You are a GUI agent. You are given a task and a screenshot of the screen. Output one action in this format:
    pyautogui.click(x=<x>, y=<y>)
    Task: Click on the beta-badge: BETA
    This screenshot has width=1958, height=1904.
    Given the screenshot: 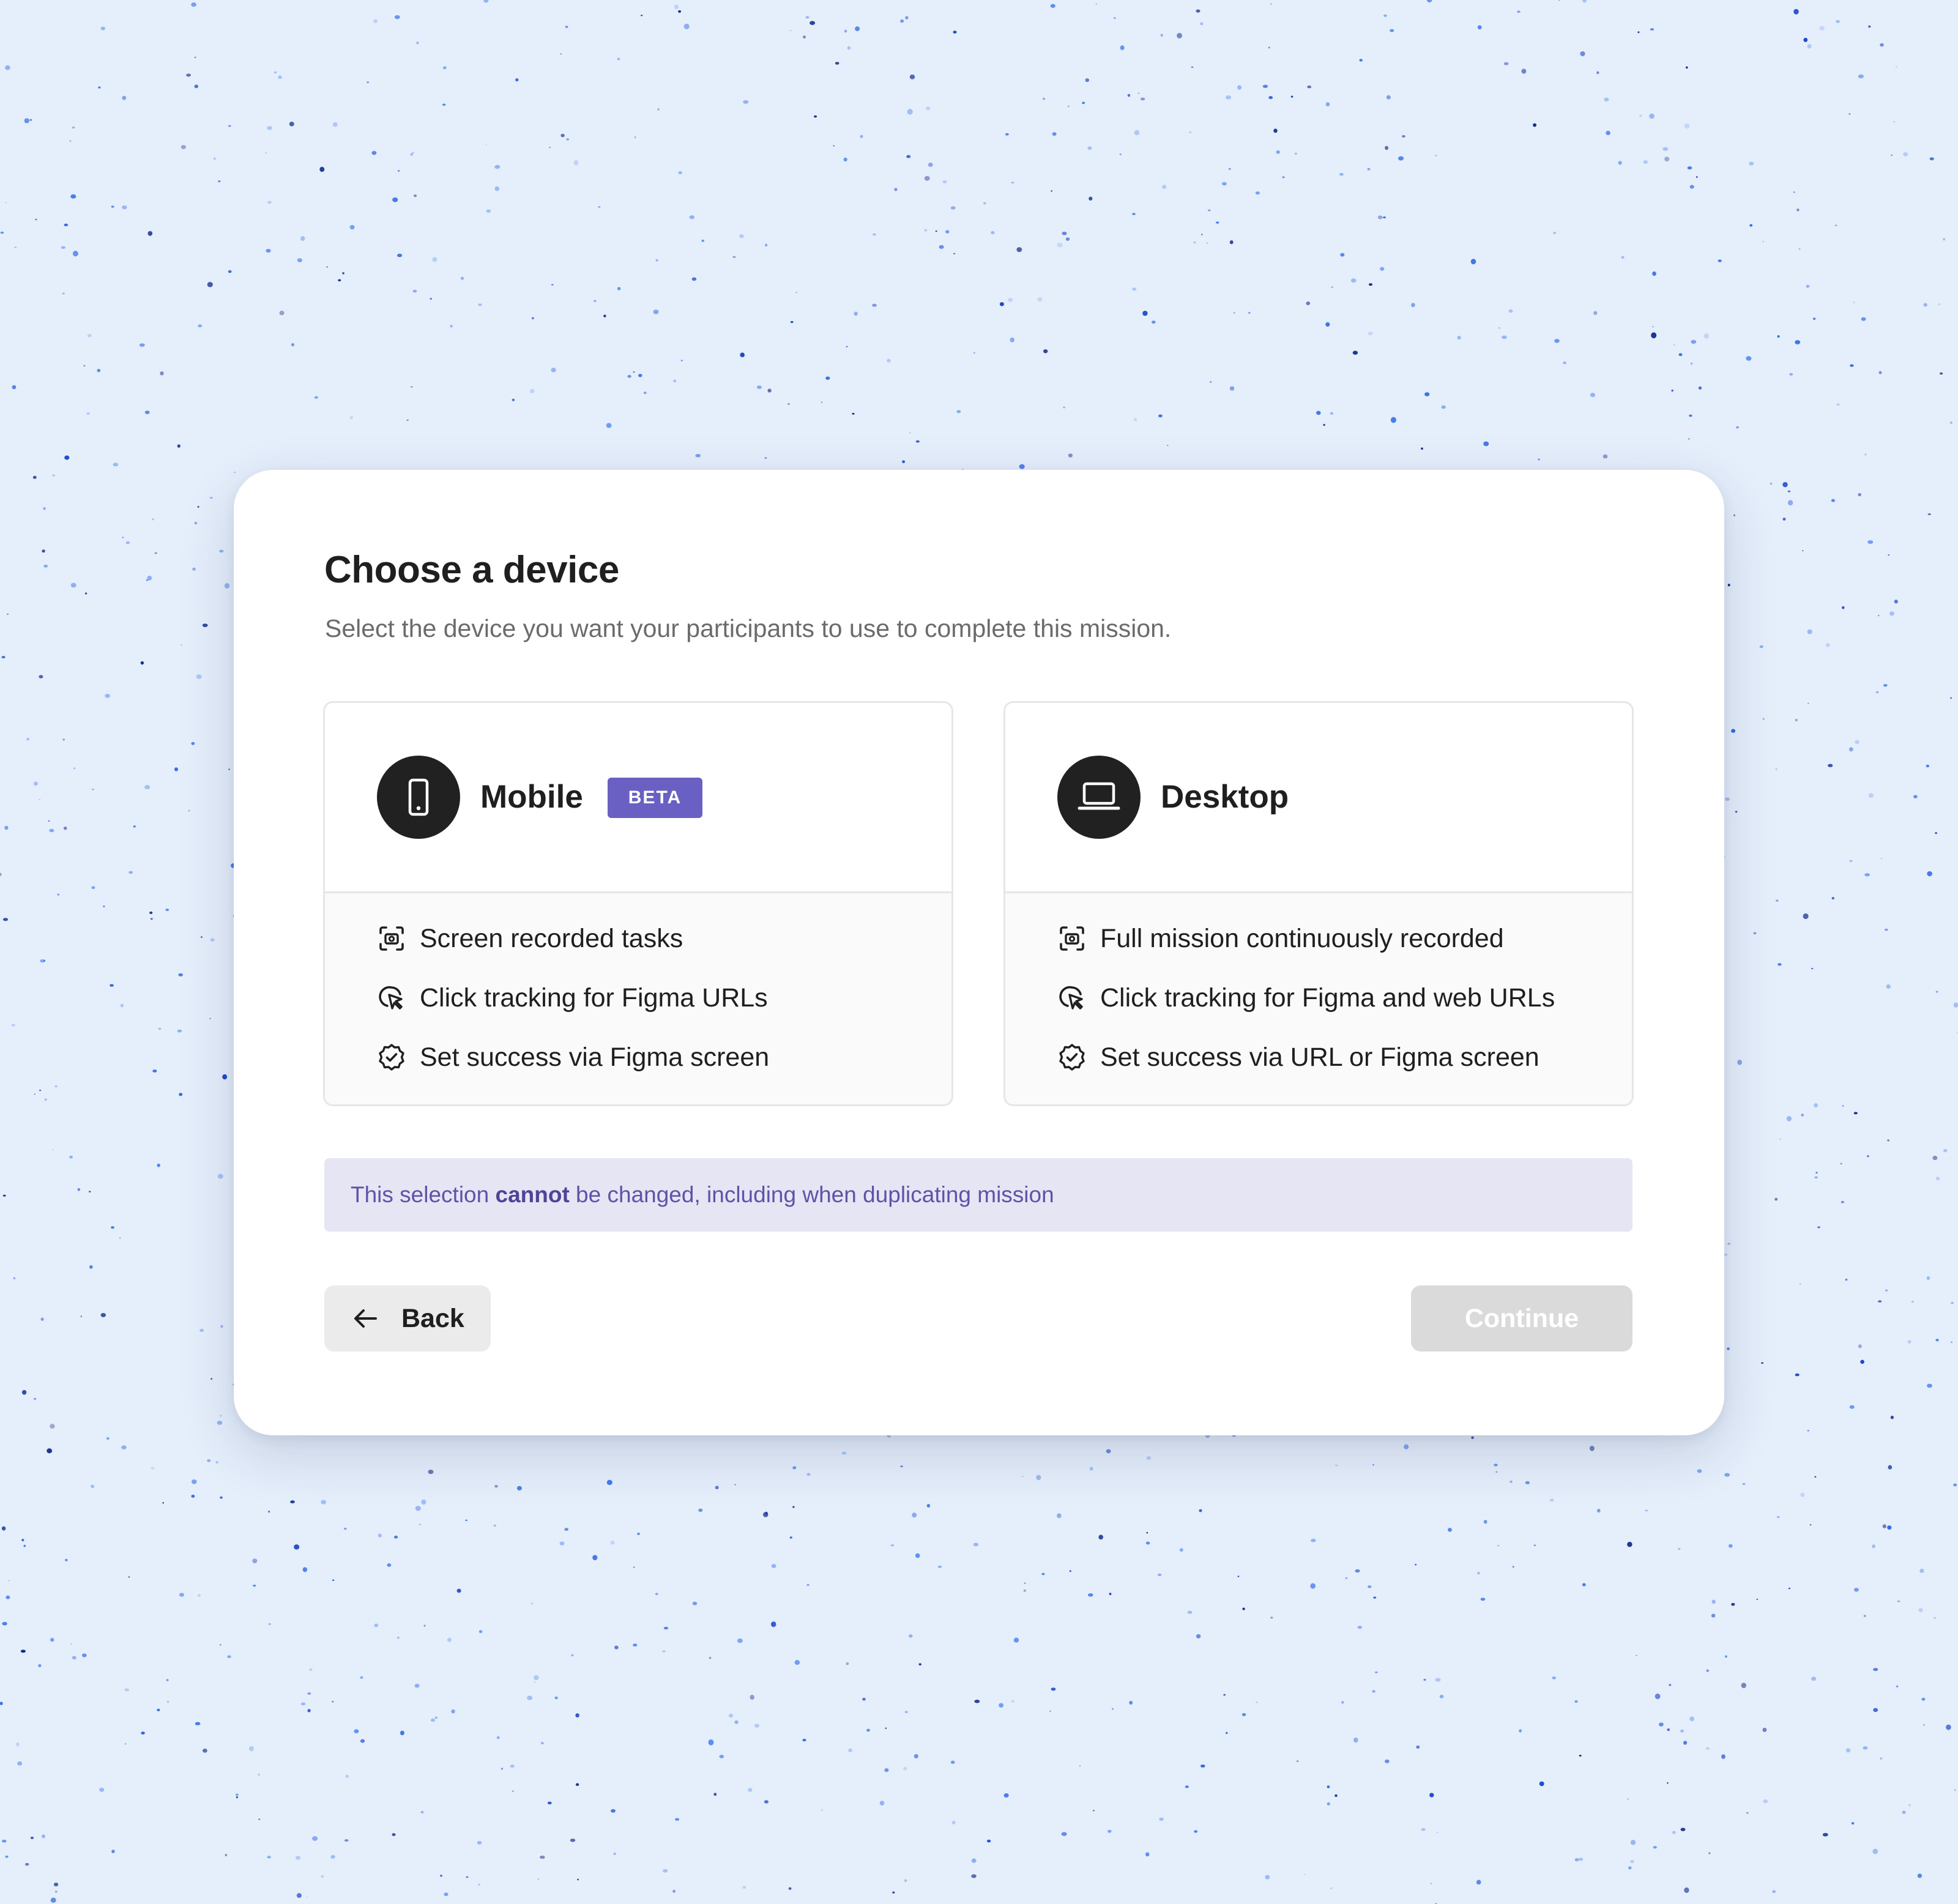 What is the action you would take?
    pyautogui.click(x=655, y=798)
    